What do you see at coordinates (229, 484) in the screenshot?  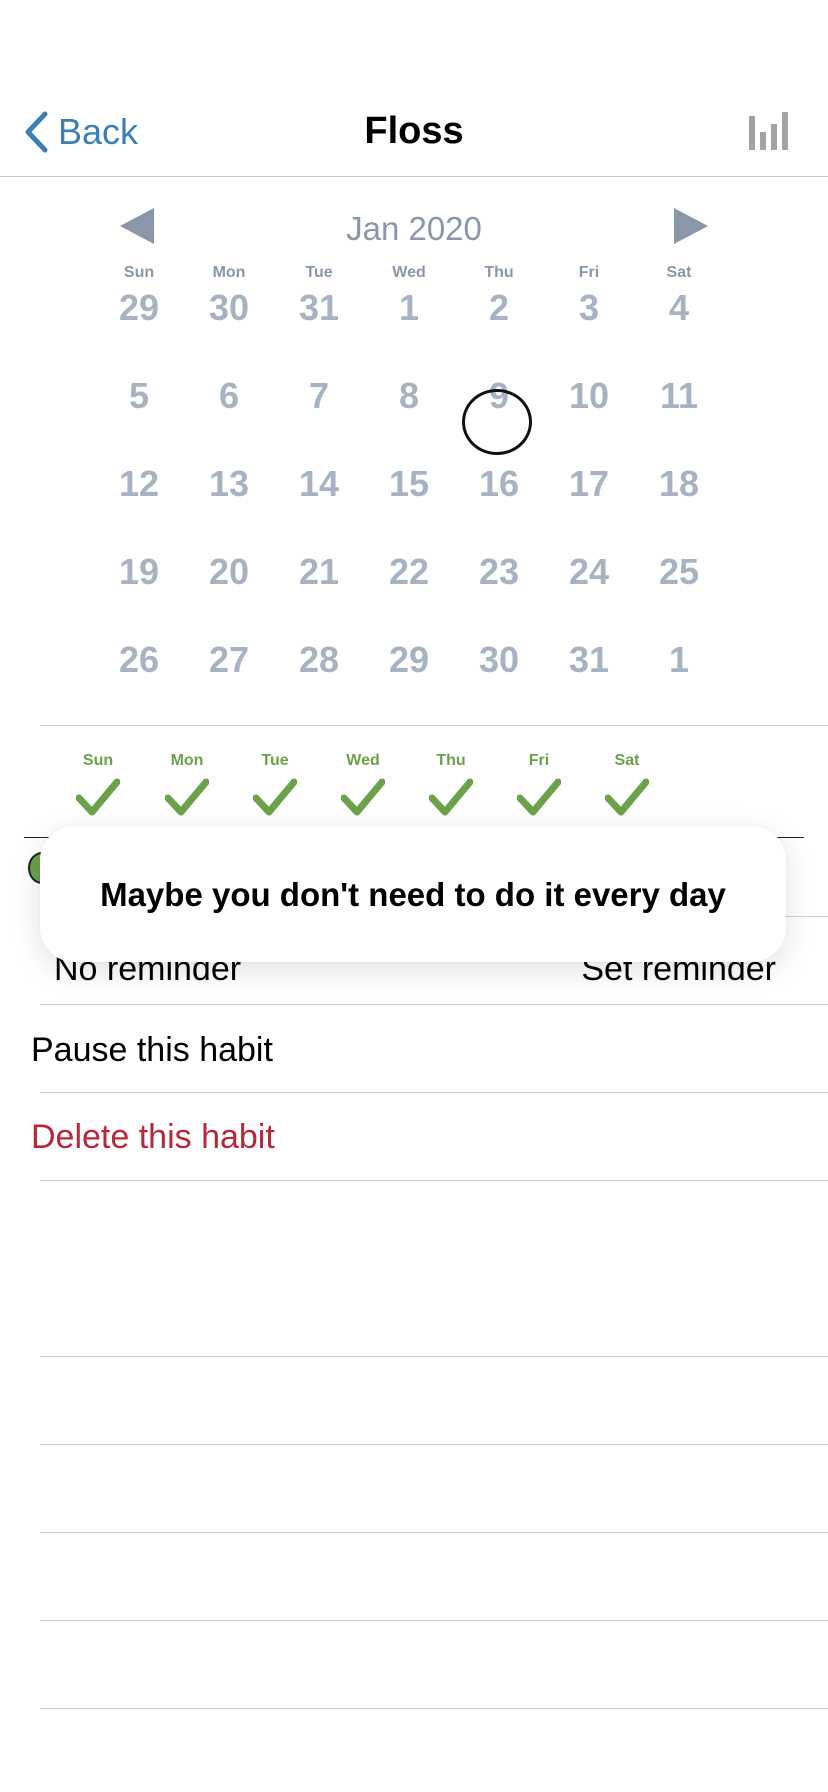 I see `calendar-day: 13` at bounding box center [229, 484].